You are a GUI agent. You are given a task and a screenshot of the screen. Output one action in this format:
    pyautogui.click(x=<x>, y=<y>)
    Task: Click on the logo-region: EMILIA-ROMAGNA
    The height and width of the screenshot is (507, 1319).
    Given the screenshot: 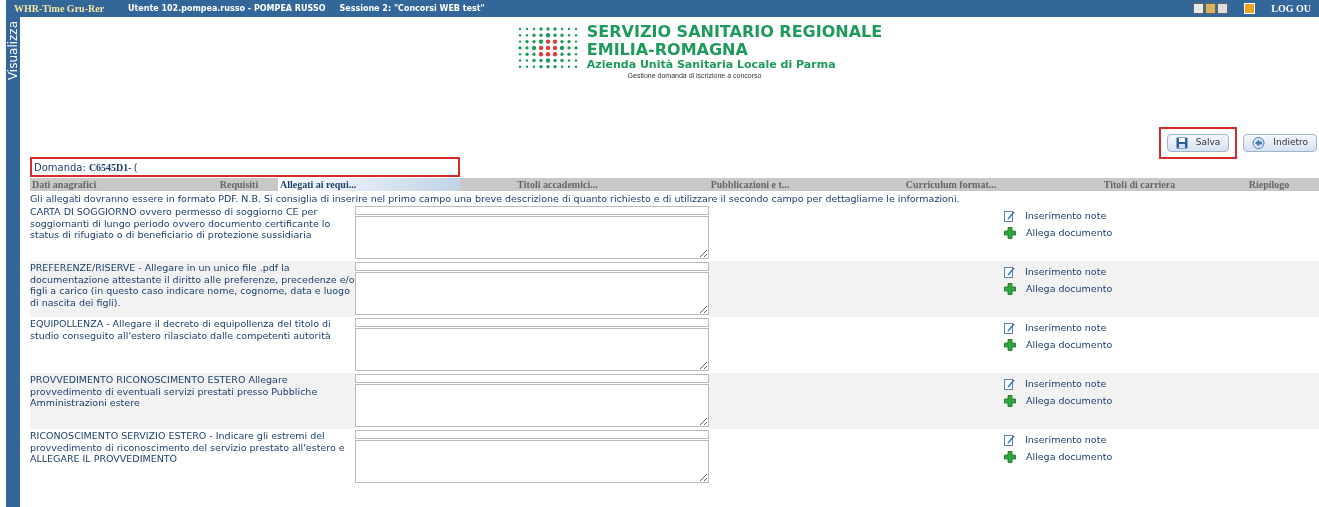 What is the action you would take?
    pyautogui.click(x=667, y=50)
    